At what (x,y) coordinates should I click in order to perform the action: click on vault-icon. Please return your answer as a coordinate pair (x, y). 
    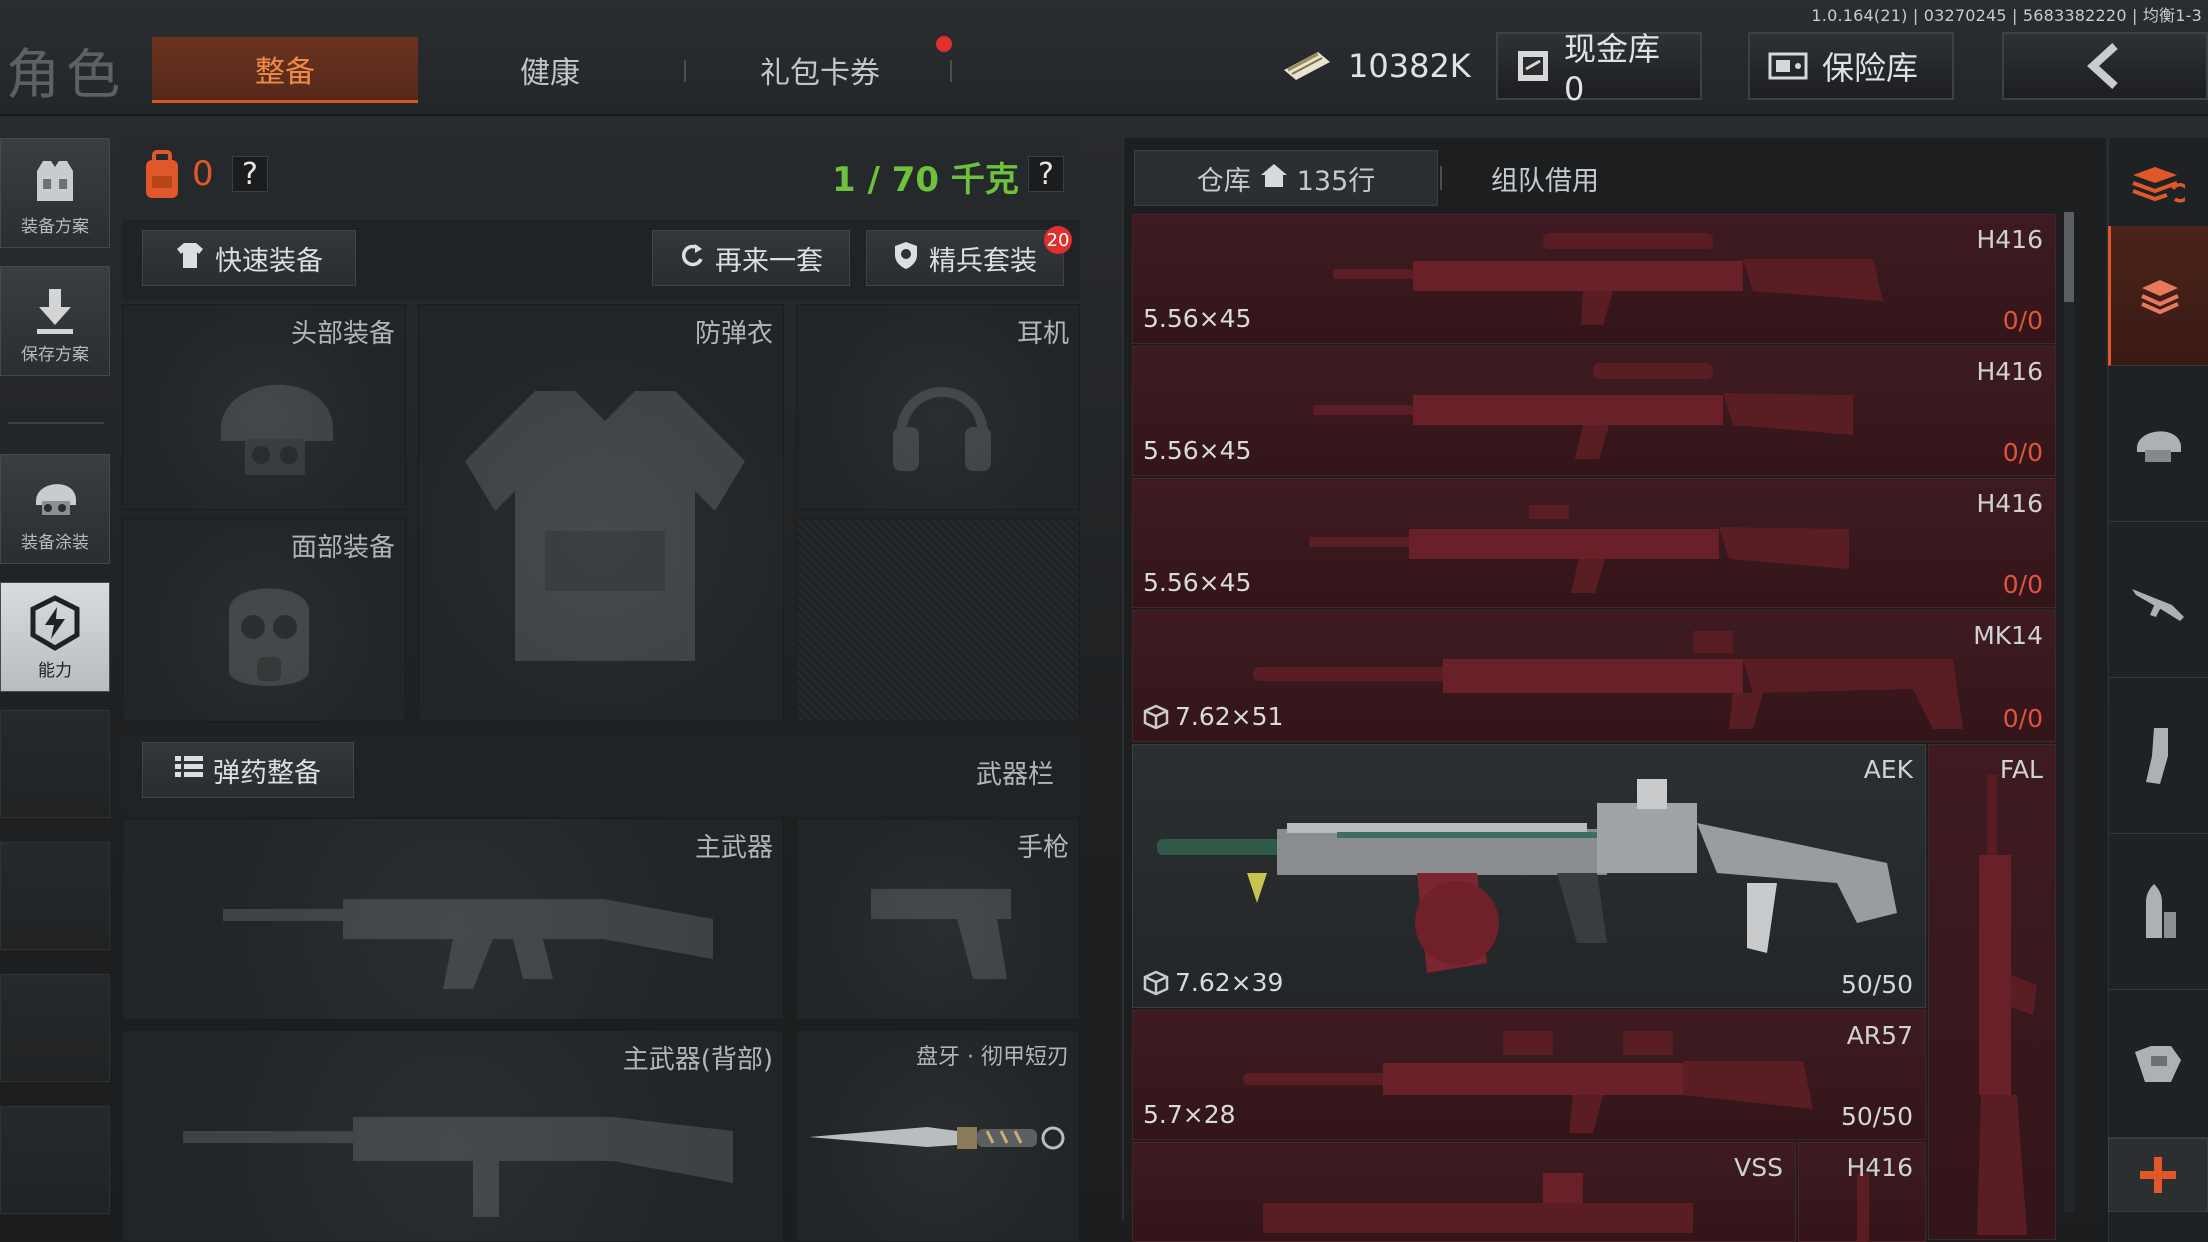
    Looking at the image, I should click on (1533, 66).